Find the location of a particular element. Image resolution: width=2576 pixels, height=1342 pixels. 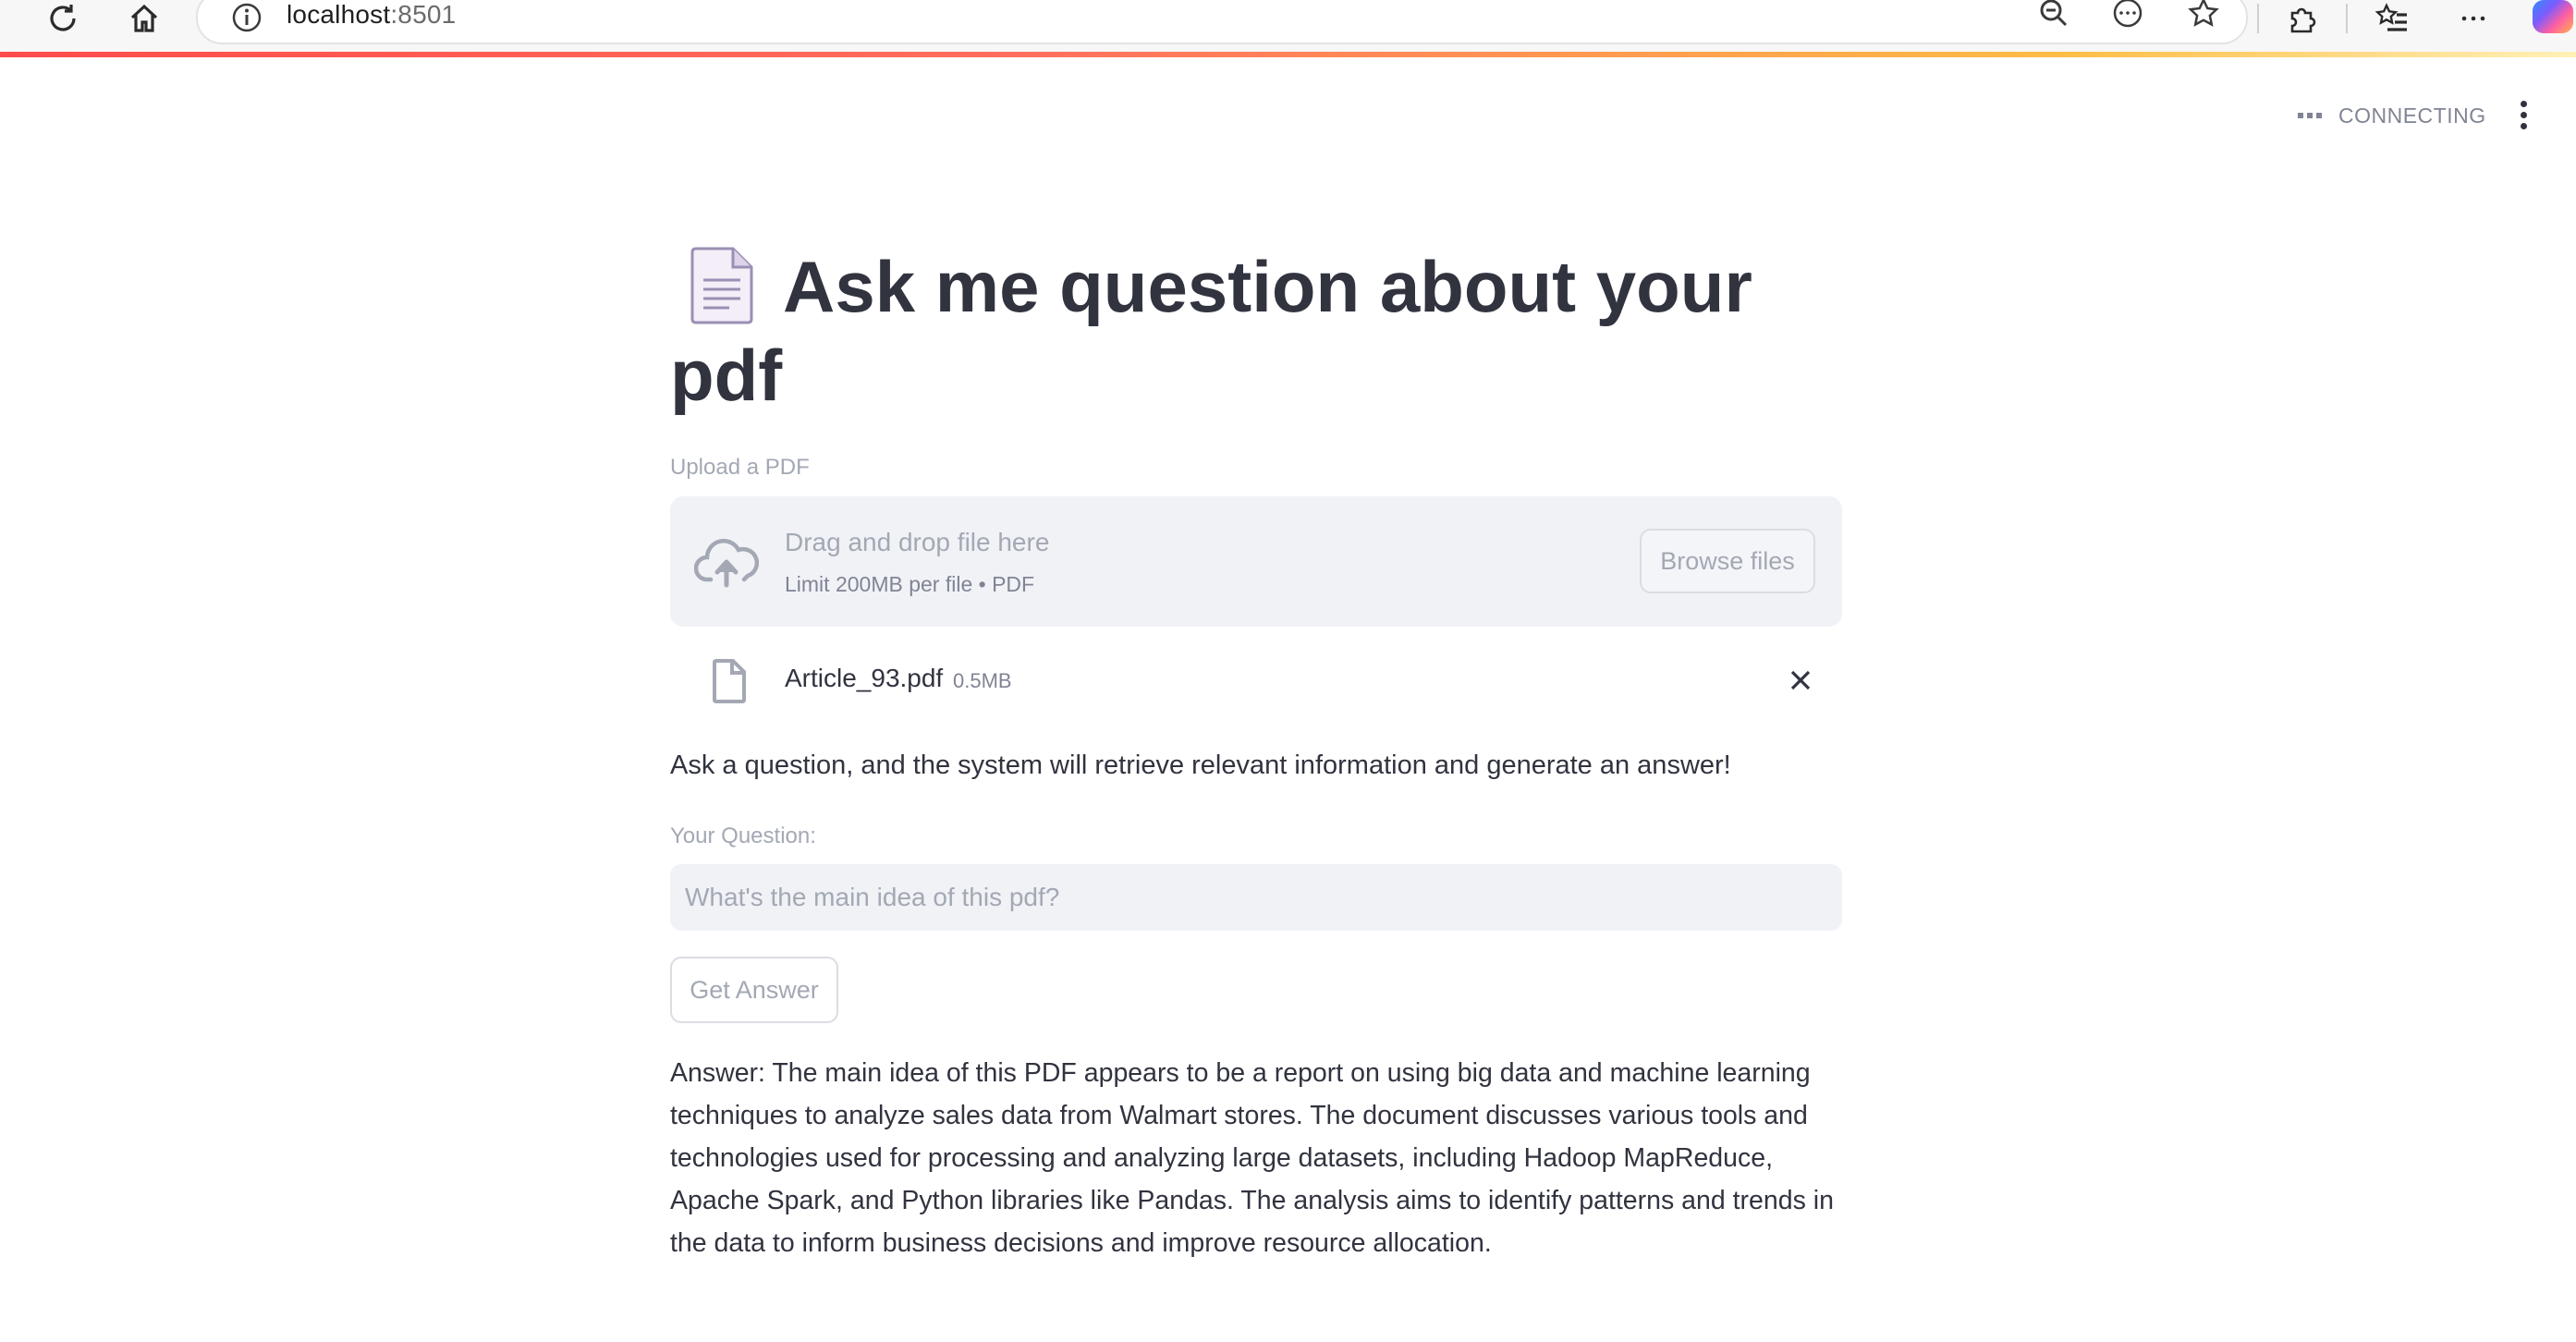

page-title: Ask me question about your pdf is located at coordinates (1256, 331).